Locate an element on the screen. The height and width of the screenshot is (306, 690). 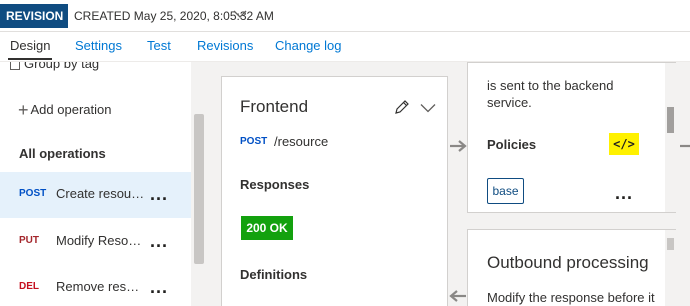
plus-icon: + is located at coordinates (23, 110).